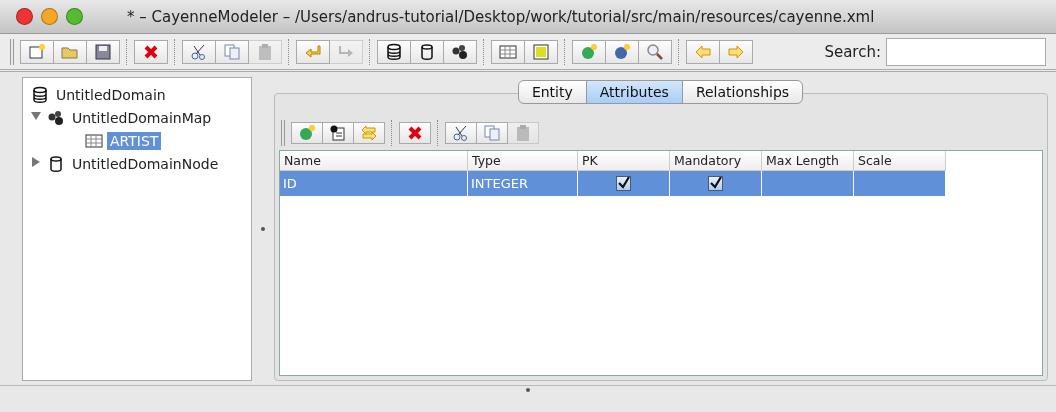  I want to click on window-title: * – CayenneModeler – /Users/andrus-tutorial/Desktop/work/tutorial/src/main/resources/cayenne.xml, so click(501, 16).